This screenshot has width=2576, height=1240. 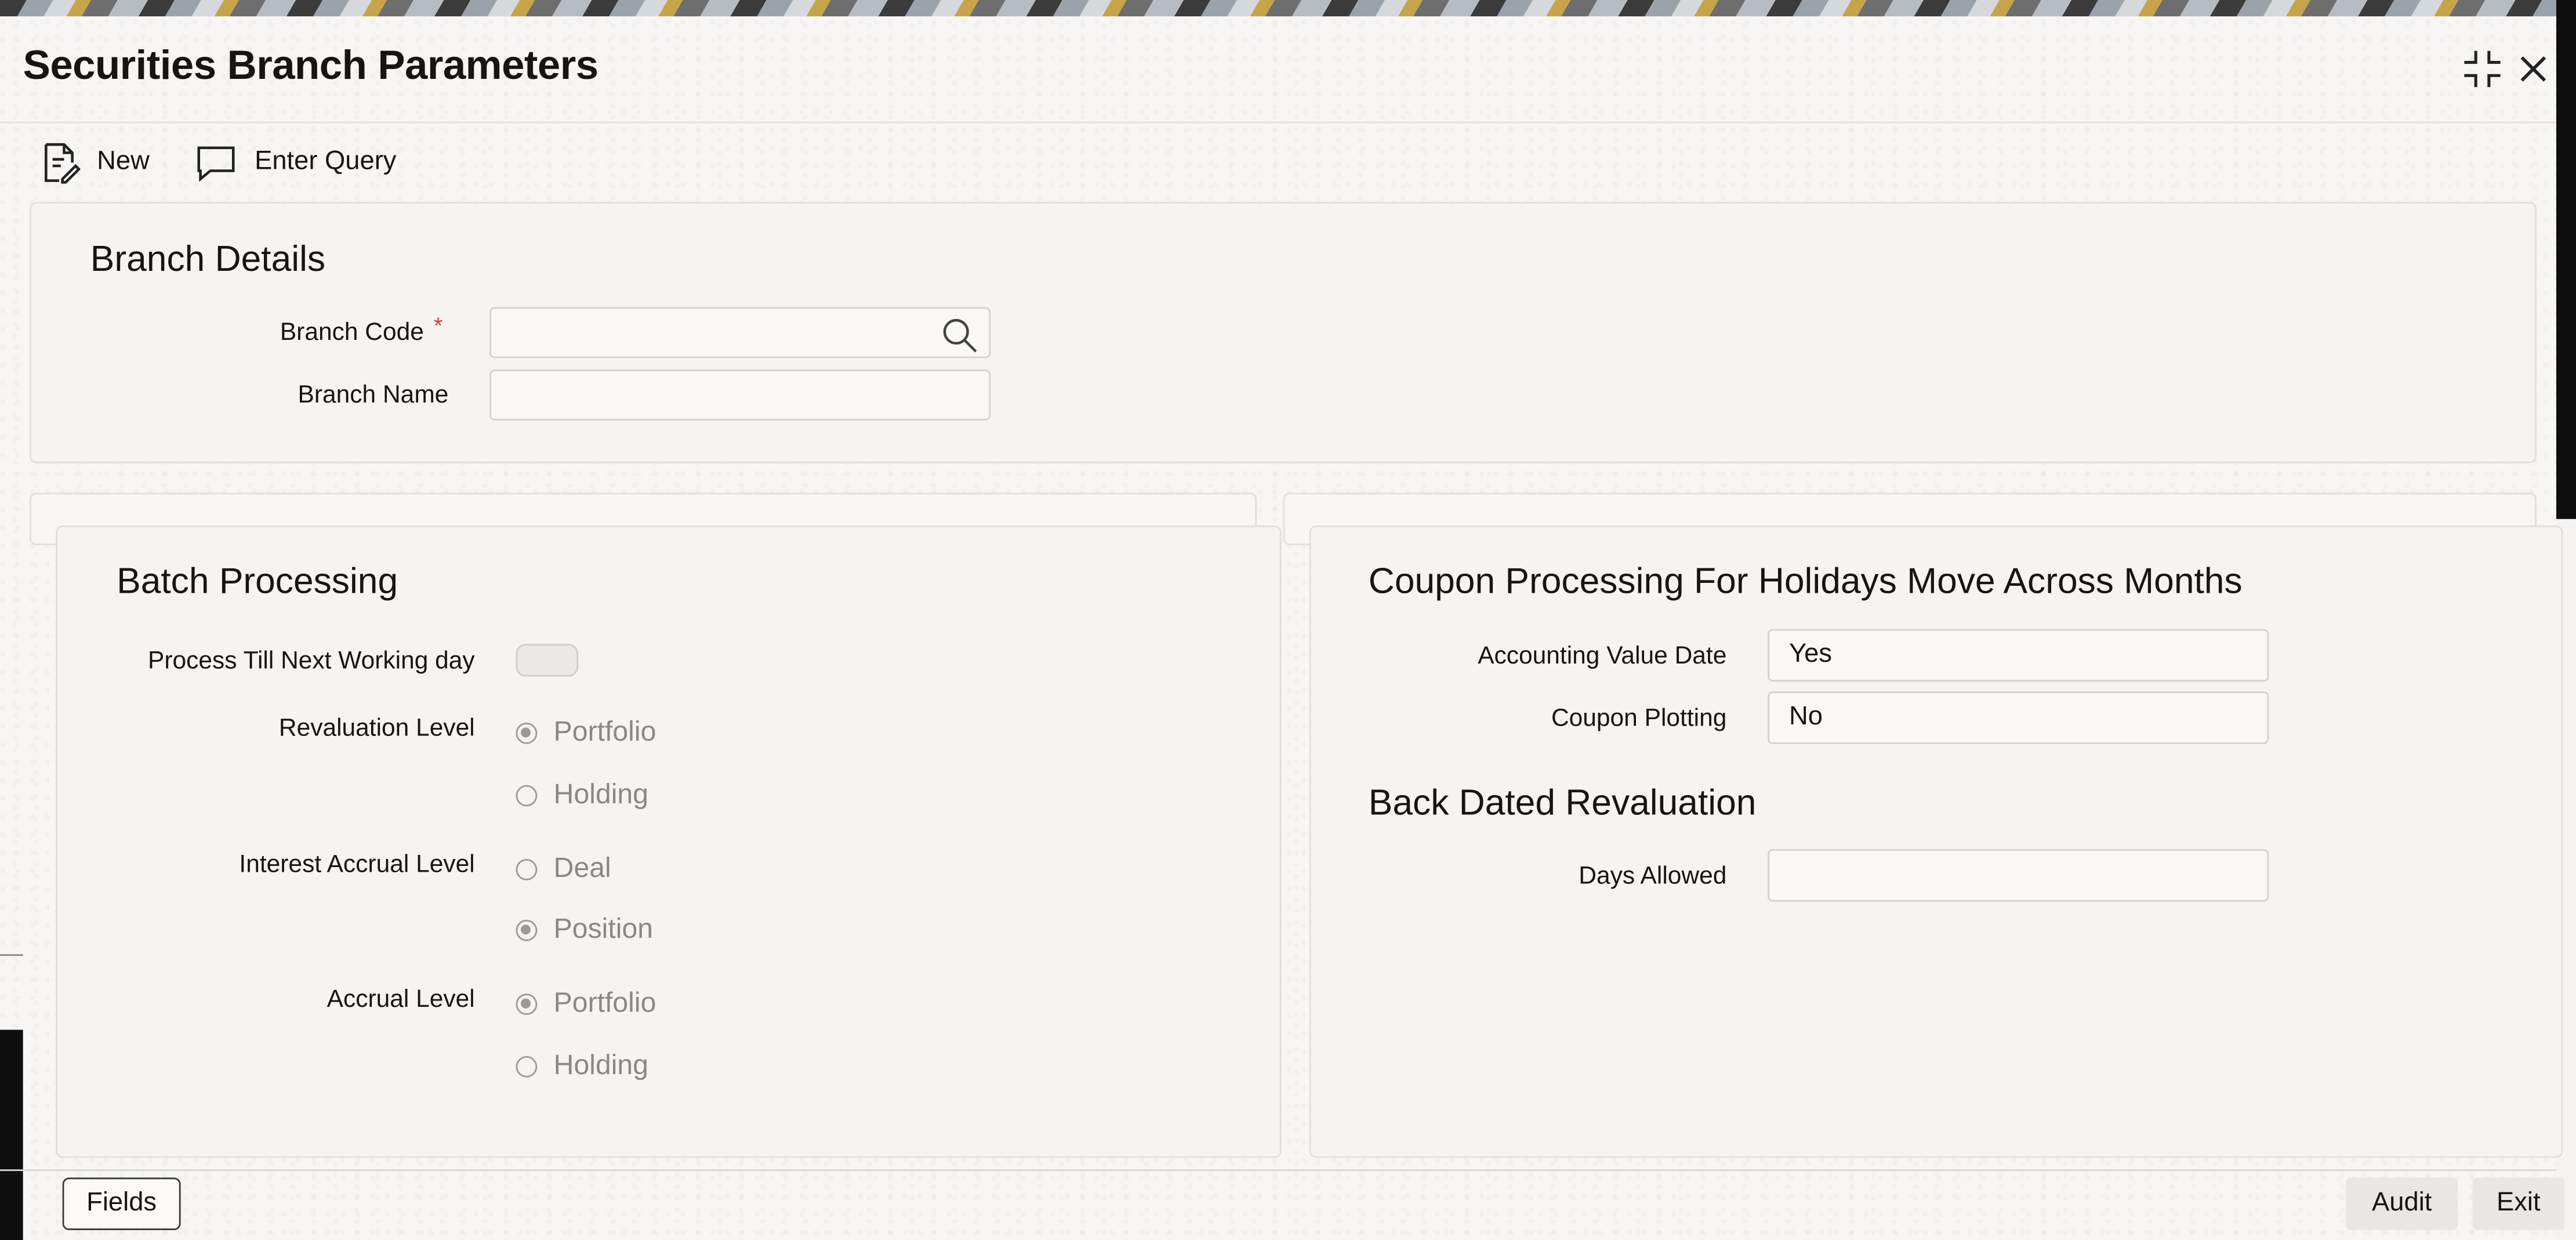 I want to click on enter-query-label: Enter Query, so click(x=326, y=161).